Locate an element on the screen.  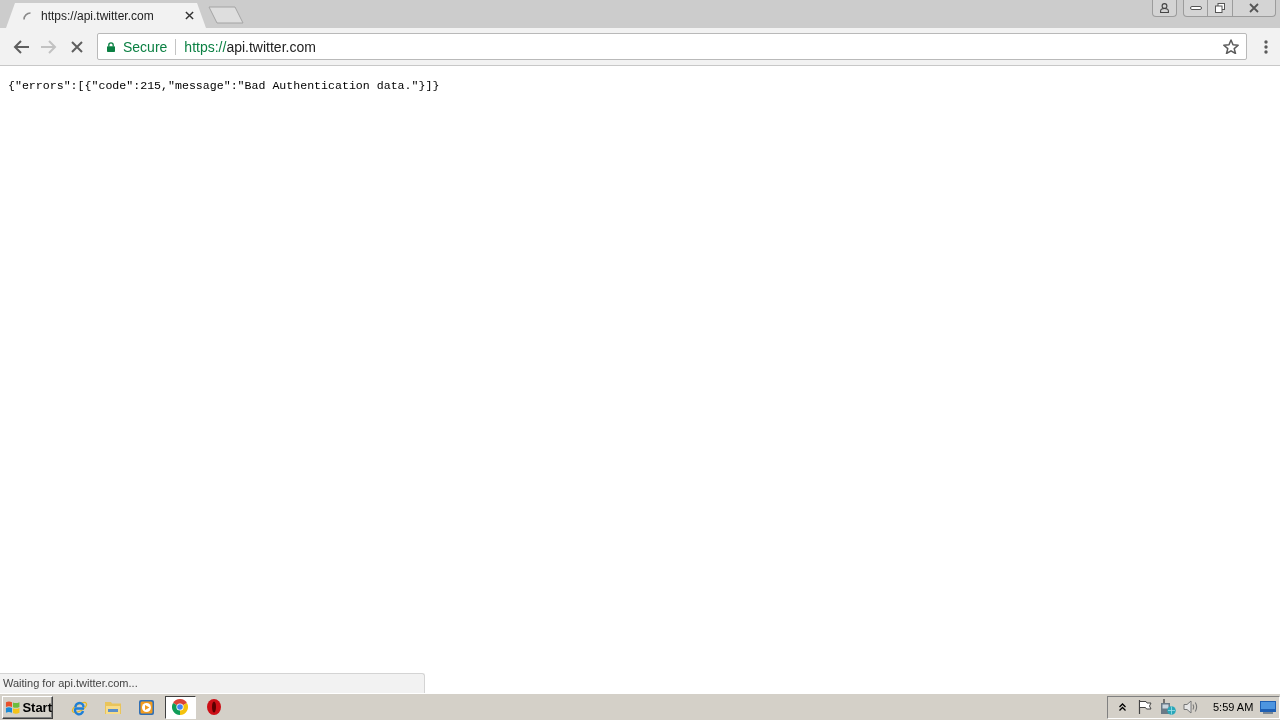
monitor-icon is located at coordinates (1268, 707).